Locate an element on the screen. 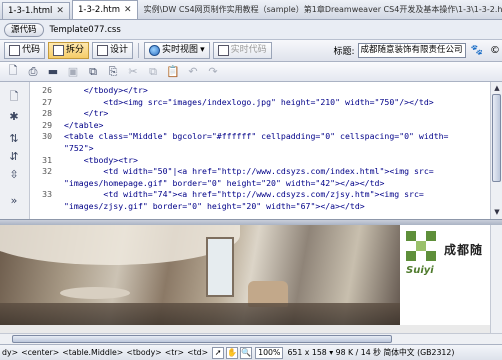  tab-1-3-2: 1-3-2.htm ✕ is located at coordinates (104, 9).